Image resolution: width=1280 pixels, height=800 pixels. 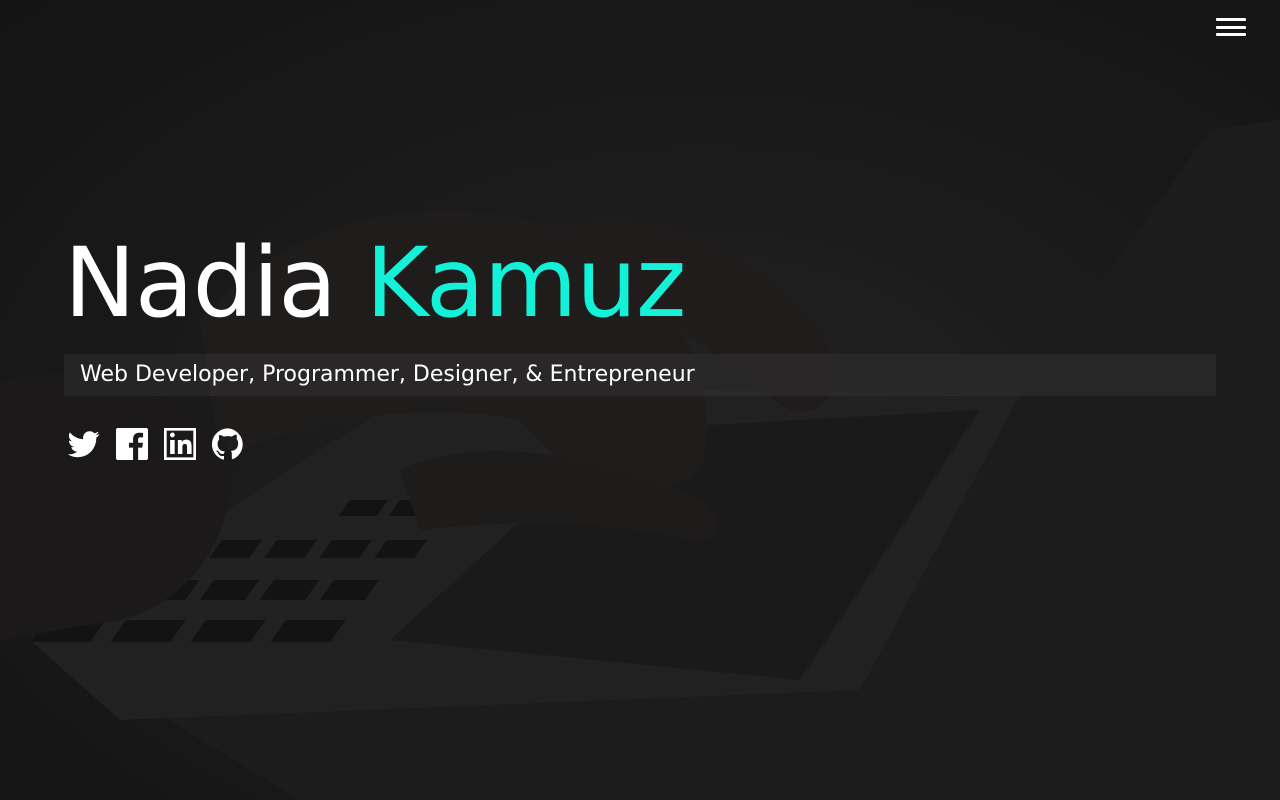 What do you see at coordinates (156, 444) in the screenshot?
I see `social-links` at bounding box center [156, 444].